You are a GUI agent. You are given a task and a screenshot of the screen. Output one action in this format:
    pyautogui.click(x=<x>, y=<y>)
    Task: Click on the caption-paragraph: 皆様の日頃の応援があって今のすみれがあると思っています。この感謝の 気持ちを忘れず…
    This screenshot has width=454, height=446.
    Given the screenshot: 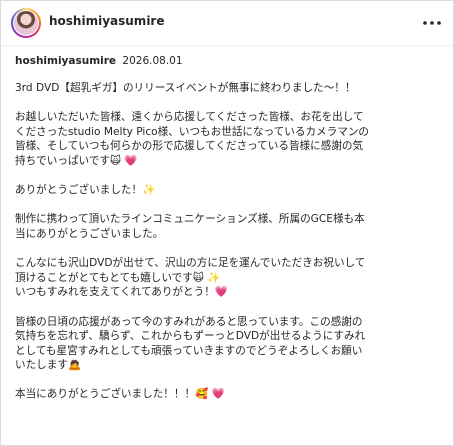 What is the action you would take?
    pyautogui.click(x=228, y=344)
    